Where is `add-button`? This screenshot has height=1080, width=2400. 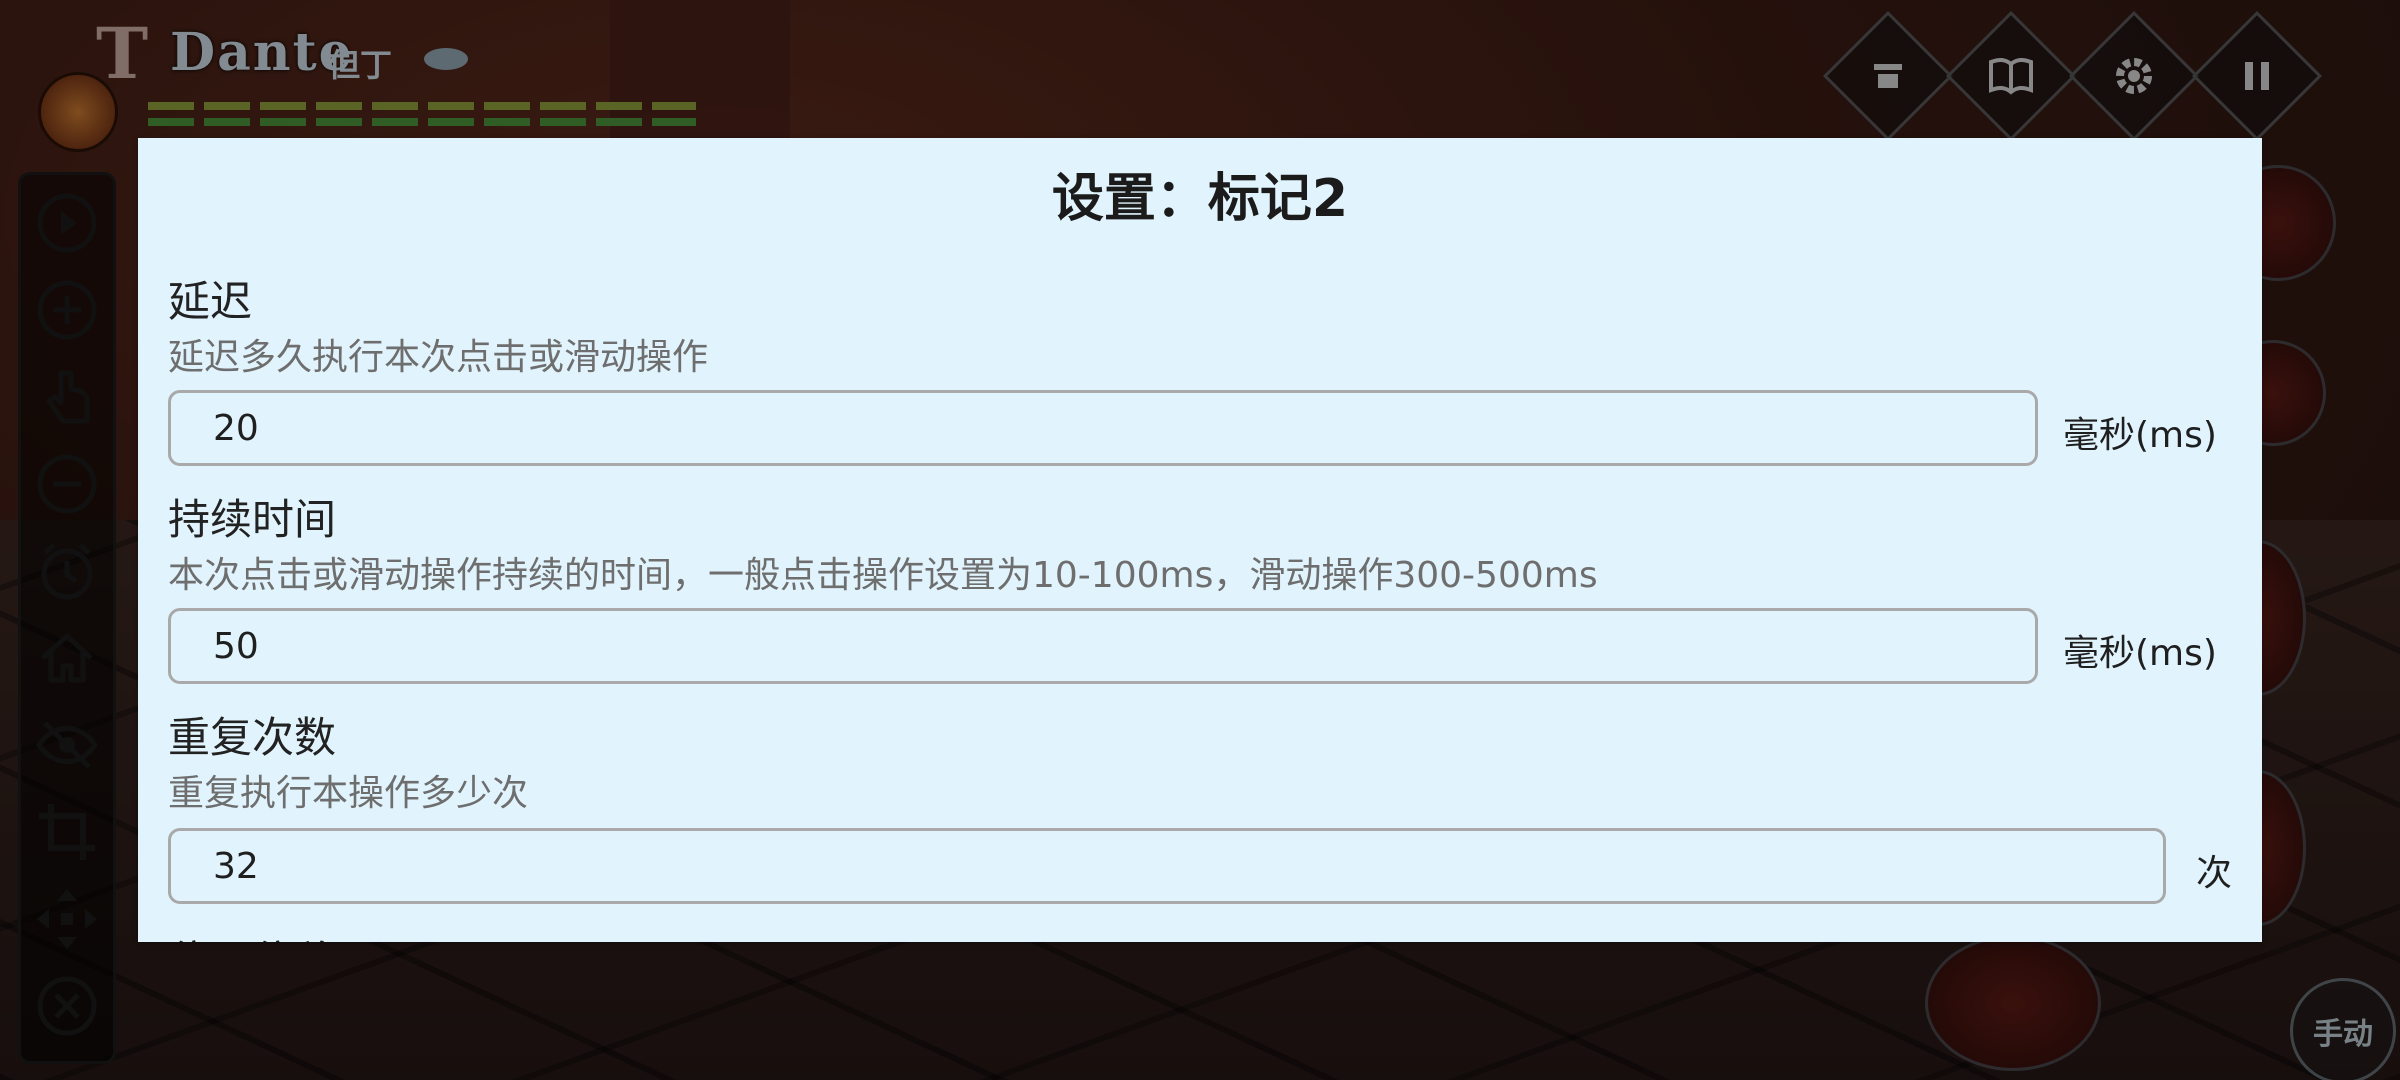
add-button is located at coordinates (67, 310).